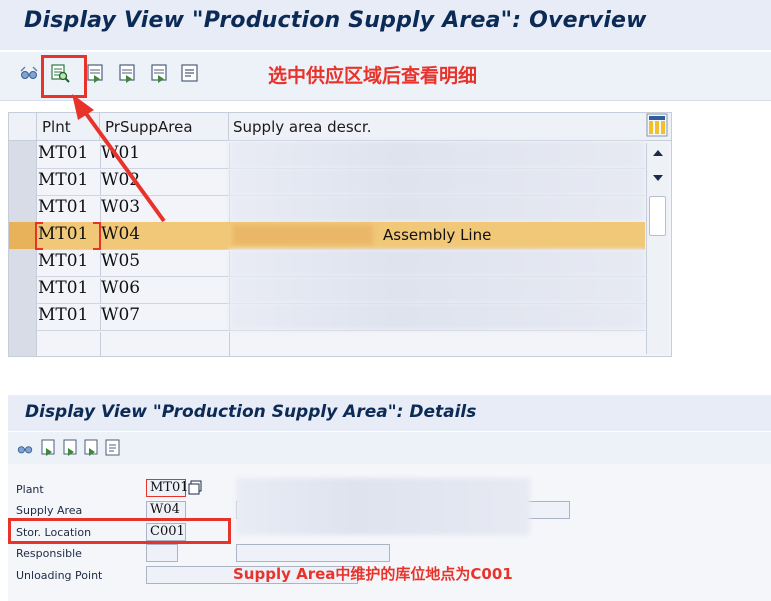 Image resolution: width=771 pixels, height=601 pixels. What do you see at coordinates (373, 76) in the screenshot?
I see `overview-annotation: 选中供应区域后查看明细` at bounding box center [373, 76].